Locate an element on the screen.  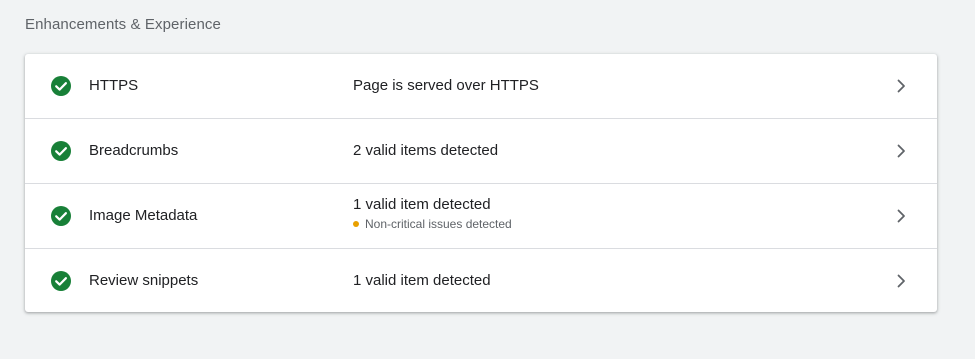
enhancement-name: Image Metadata is located at coordinates (143, 215).